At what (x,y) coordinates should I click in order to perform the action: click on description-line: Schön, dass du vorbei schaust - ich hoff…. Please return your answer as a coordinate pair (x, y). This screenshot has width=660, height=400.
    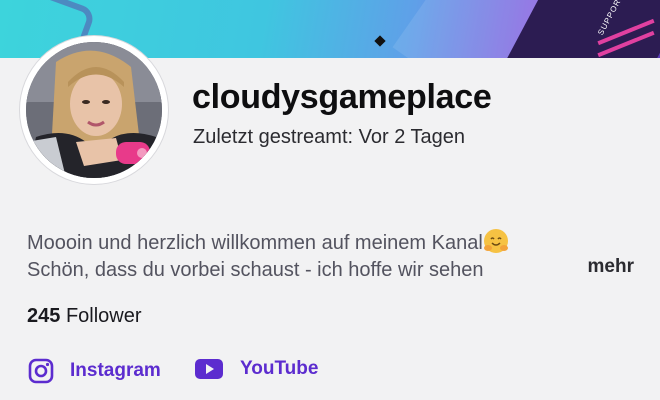
    Looking at the image, I should click on (332, 270).